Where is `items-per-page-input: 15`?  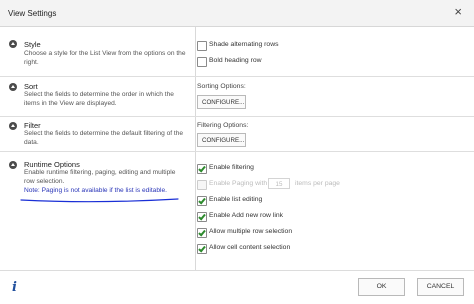
items-per-page-input: 15 is located at coordinates (279, 183).